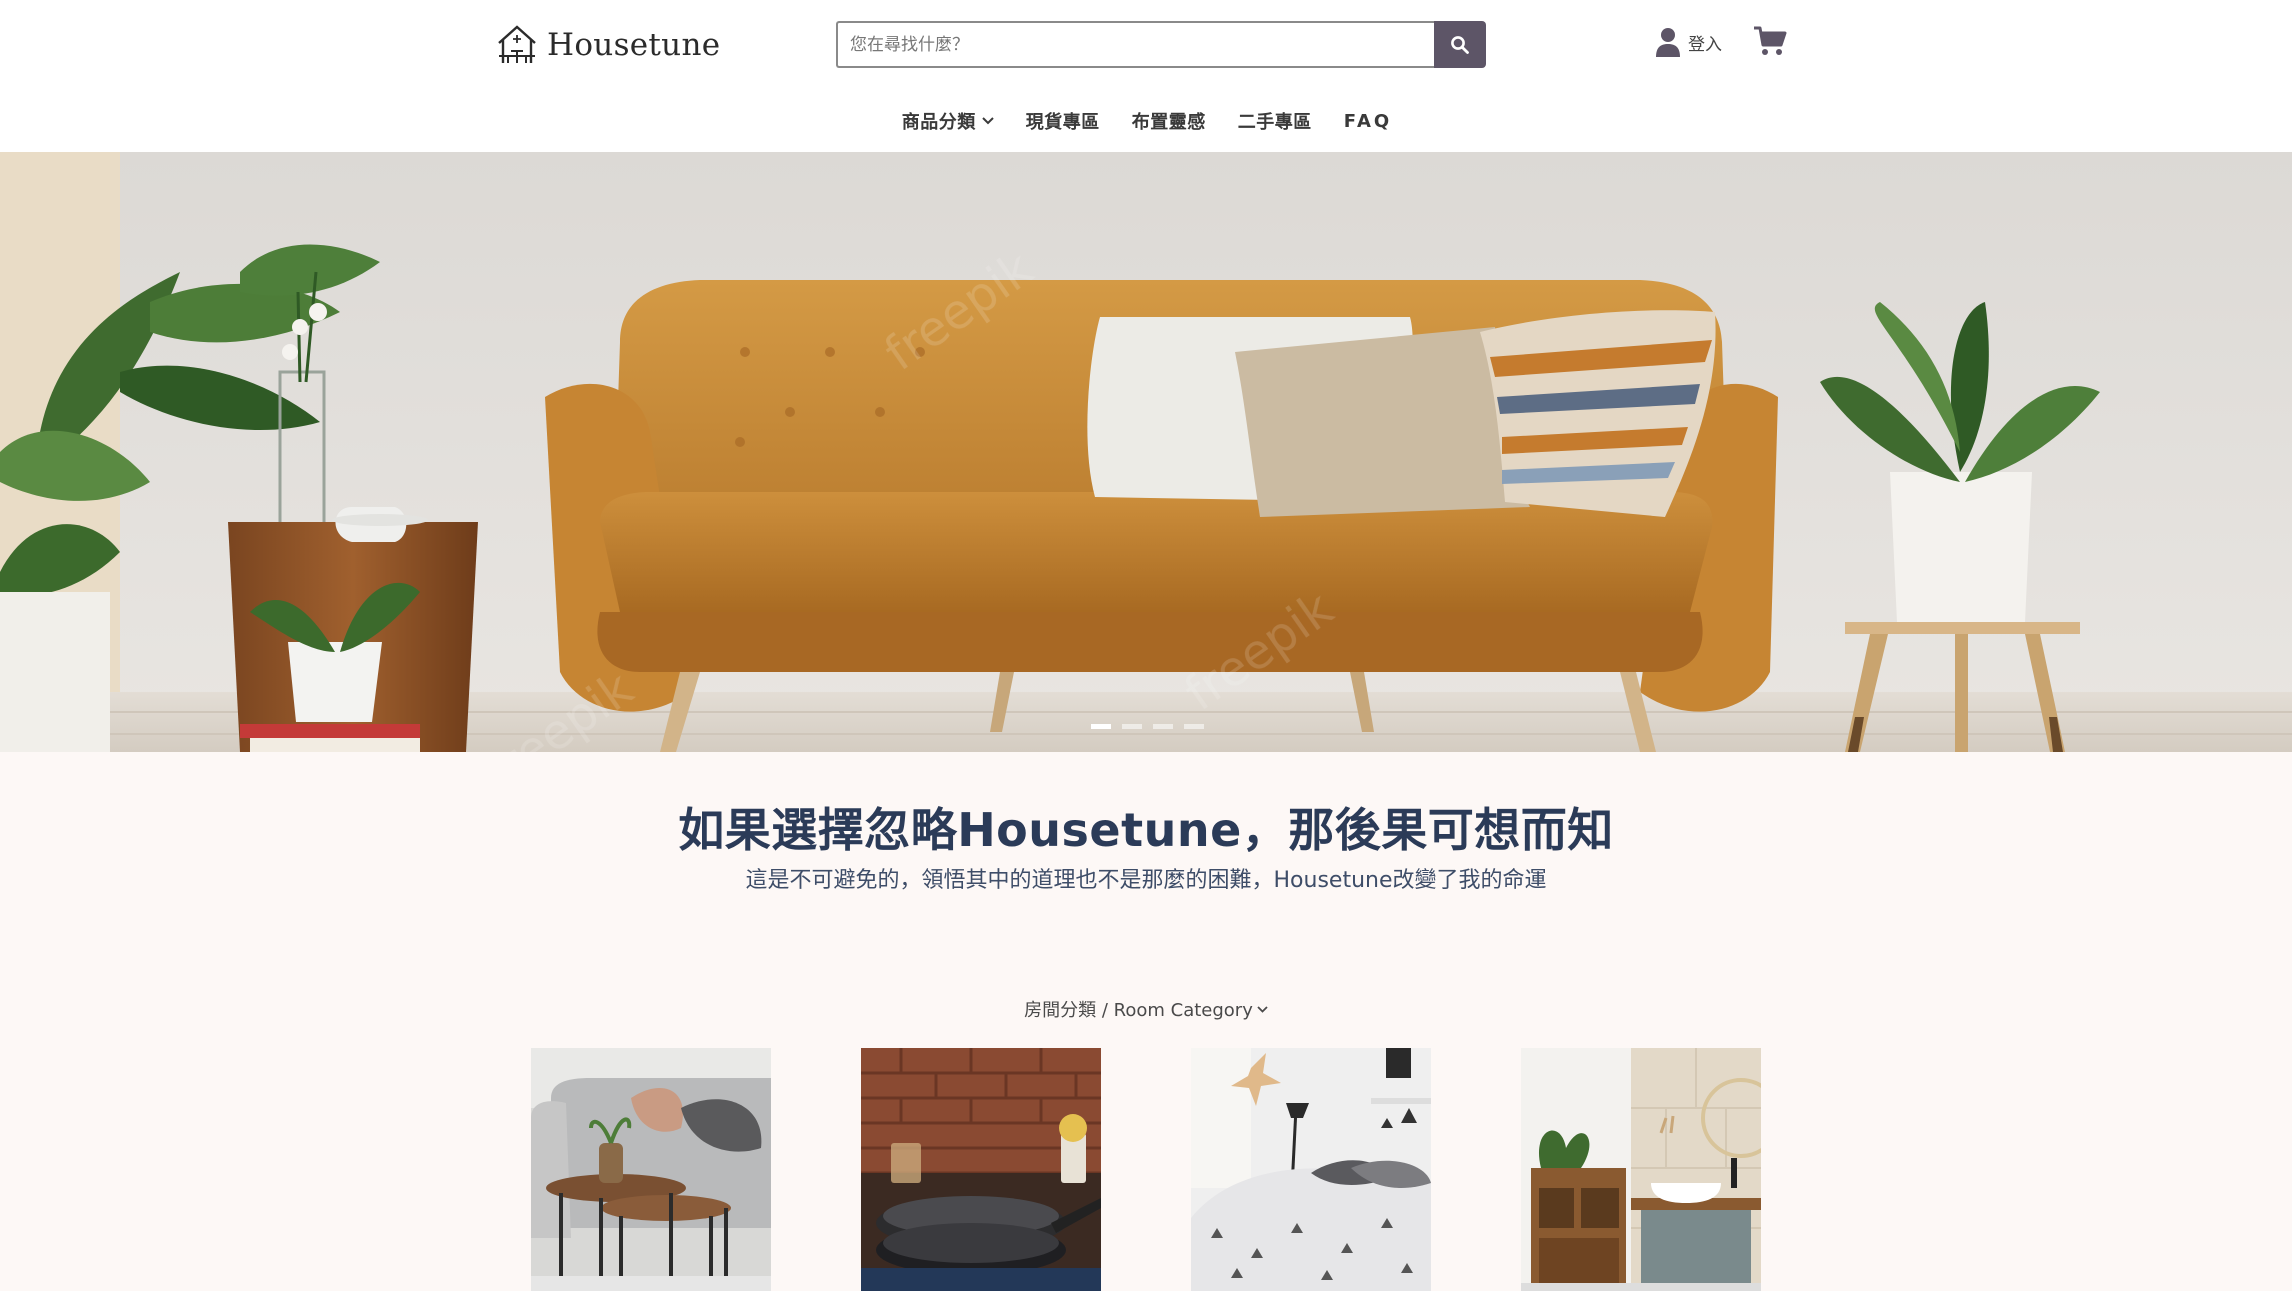  I want to click on nav-item-inspiration: 布置靈感, so click(1169, 121).